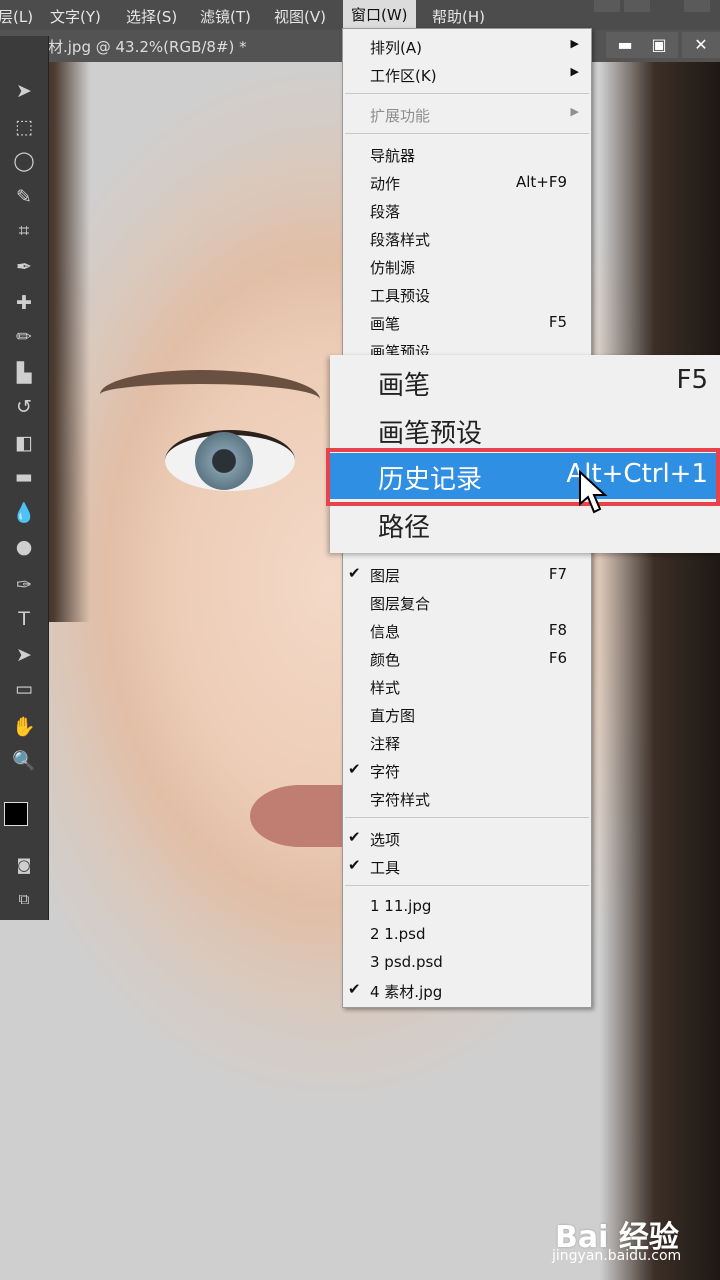 The image size is (720, 1280). I want to click on menu-item-workspace: 工作区(K) ▶, so click(467, 75).